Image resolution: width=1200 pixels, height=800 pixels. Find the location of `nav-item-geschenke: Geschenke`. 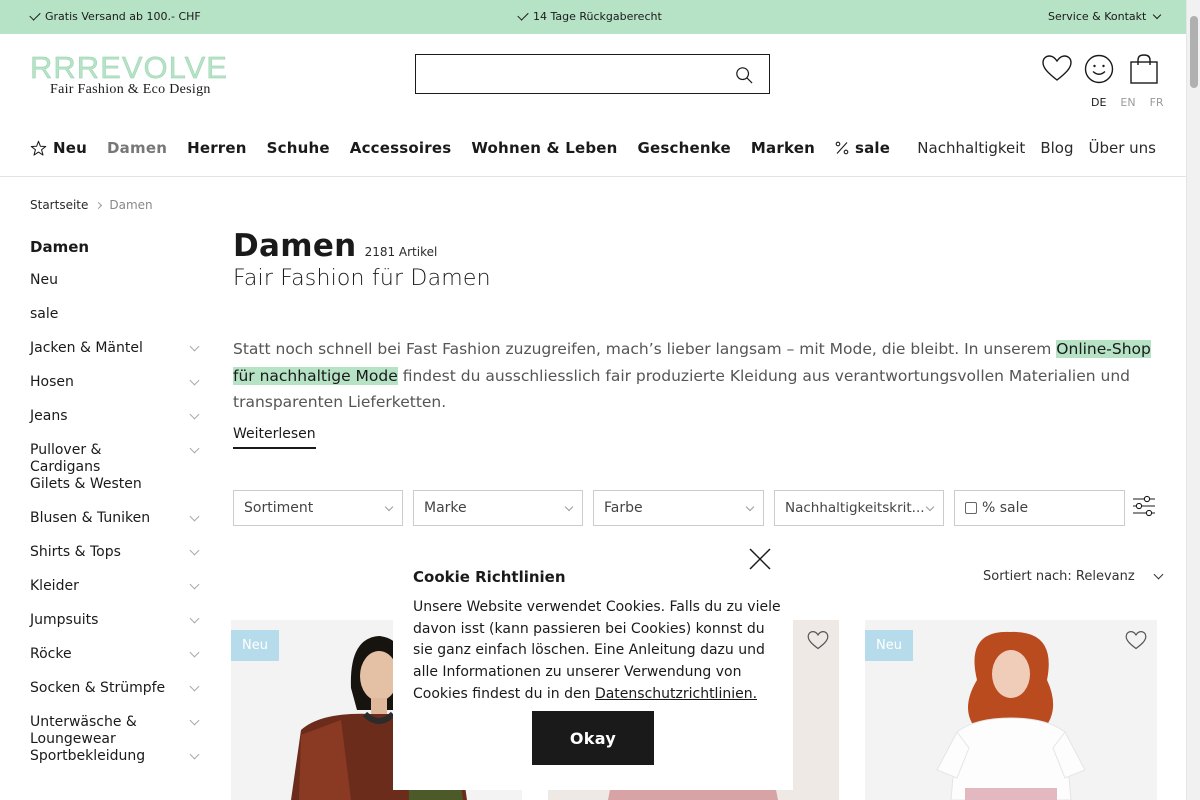

nav-item-geschenke: Geschenke is located at coordinates (684, 148).